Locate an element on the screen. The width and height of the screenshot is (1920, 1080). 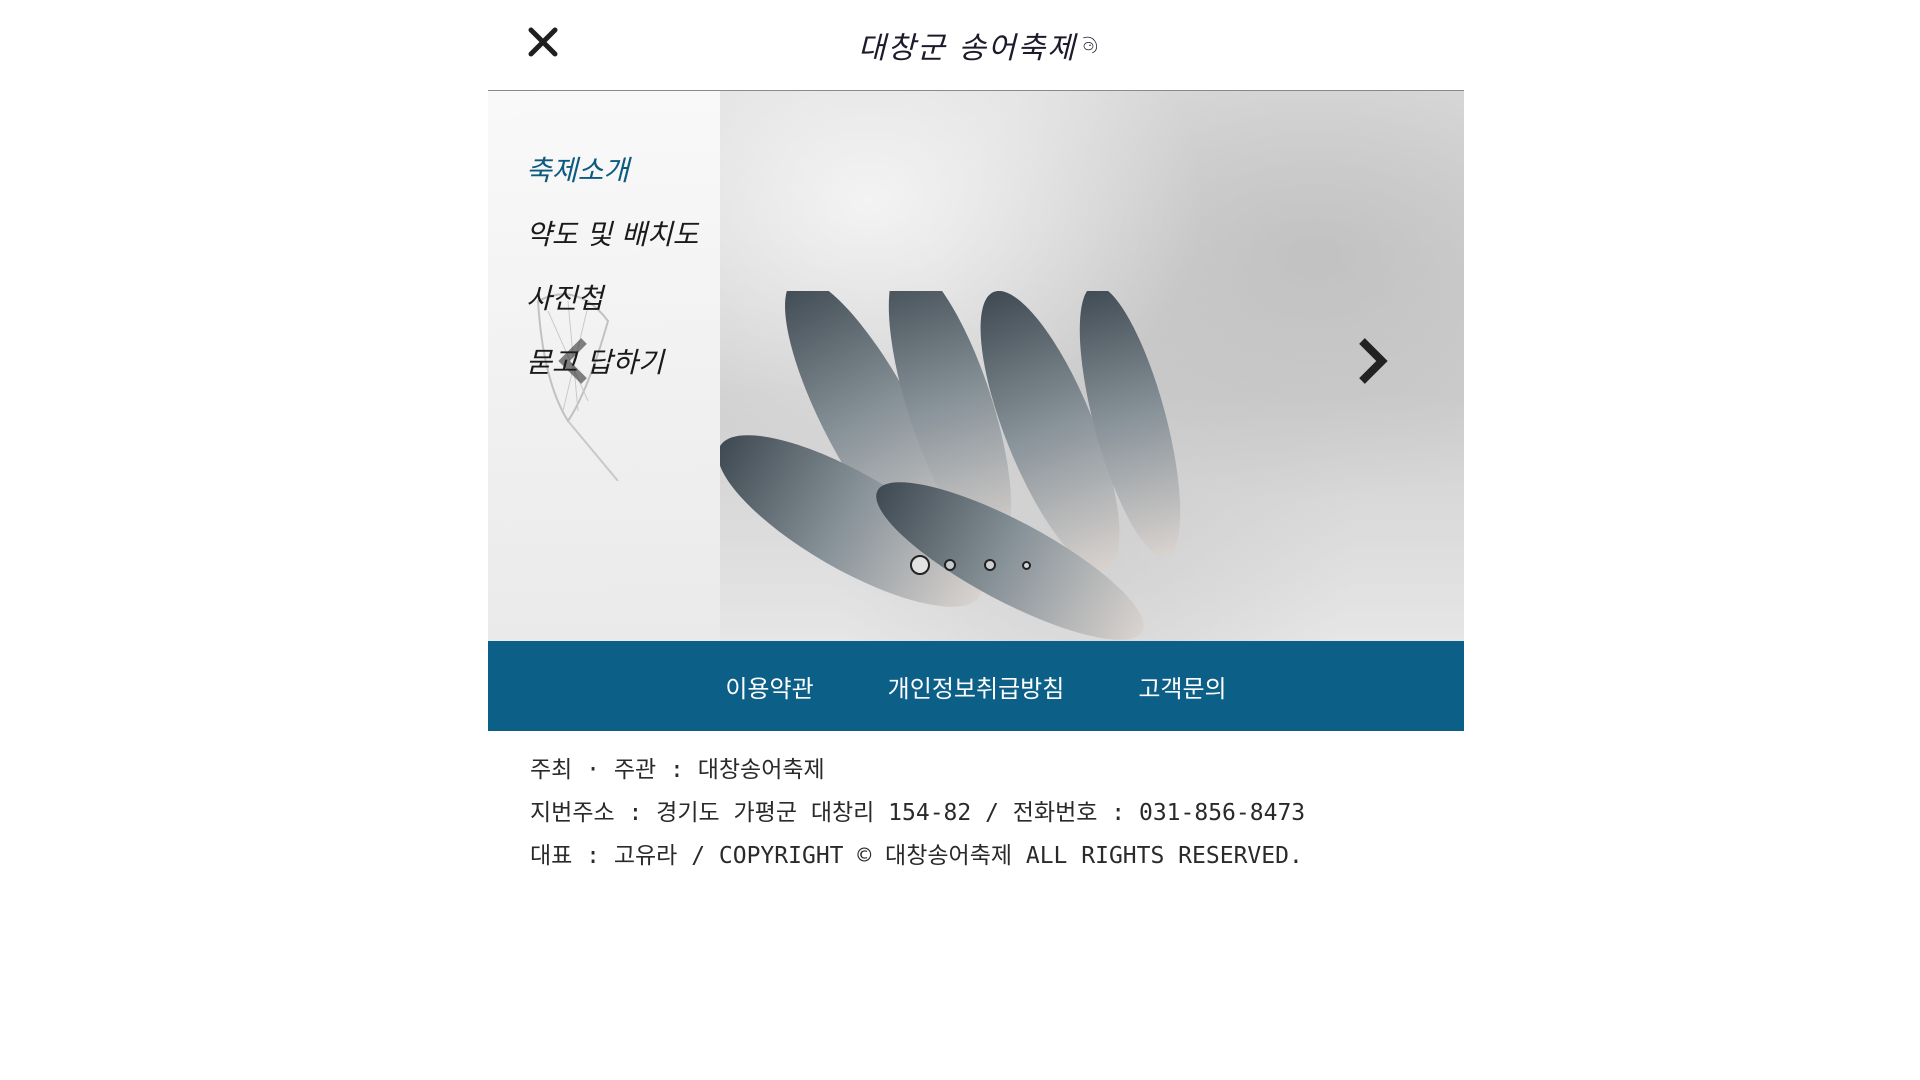
menu-item-festival-intro: 축제소개 is located at coordinates (612, 171).